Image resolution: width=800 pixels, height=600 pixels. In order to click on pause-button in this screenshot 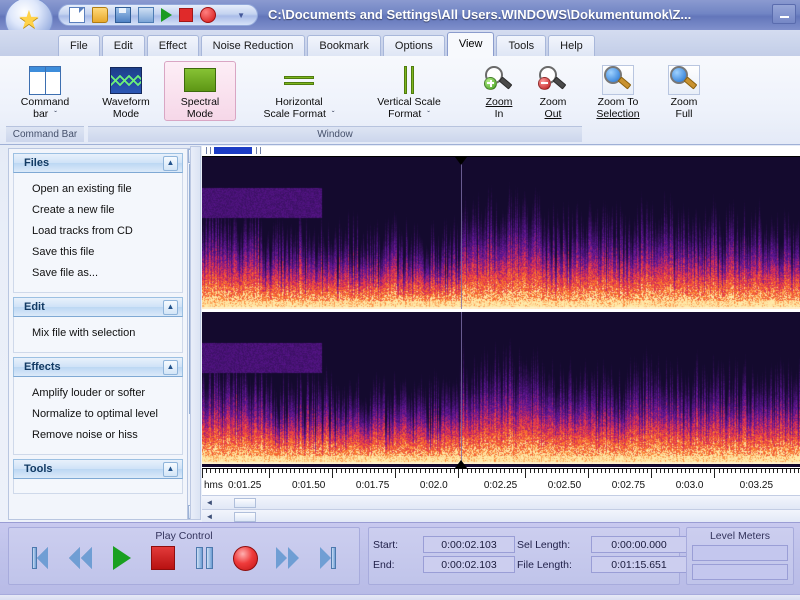, I will do `click(205, 558)`.